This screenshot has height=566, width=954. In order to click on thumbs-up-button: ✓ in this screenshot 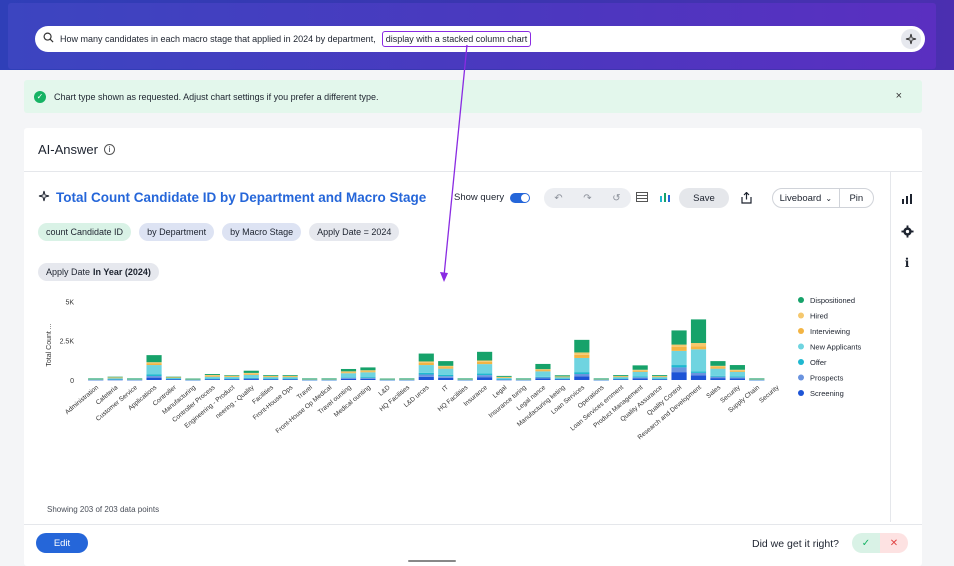, I will do `click(866, 543)`.